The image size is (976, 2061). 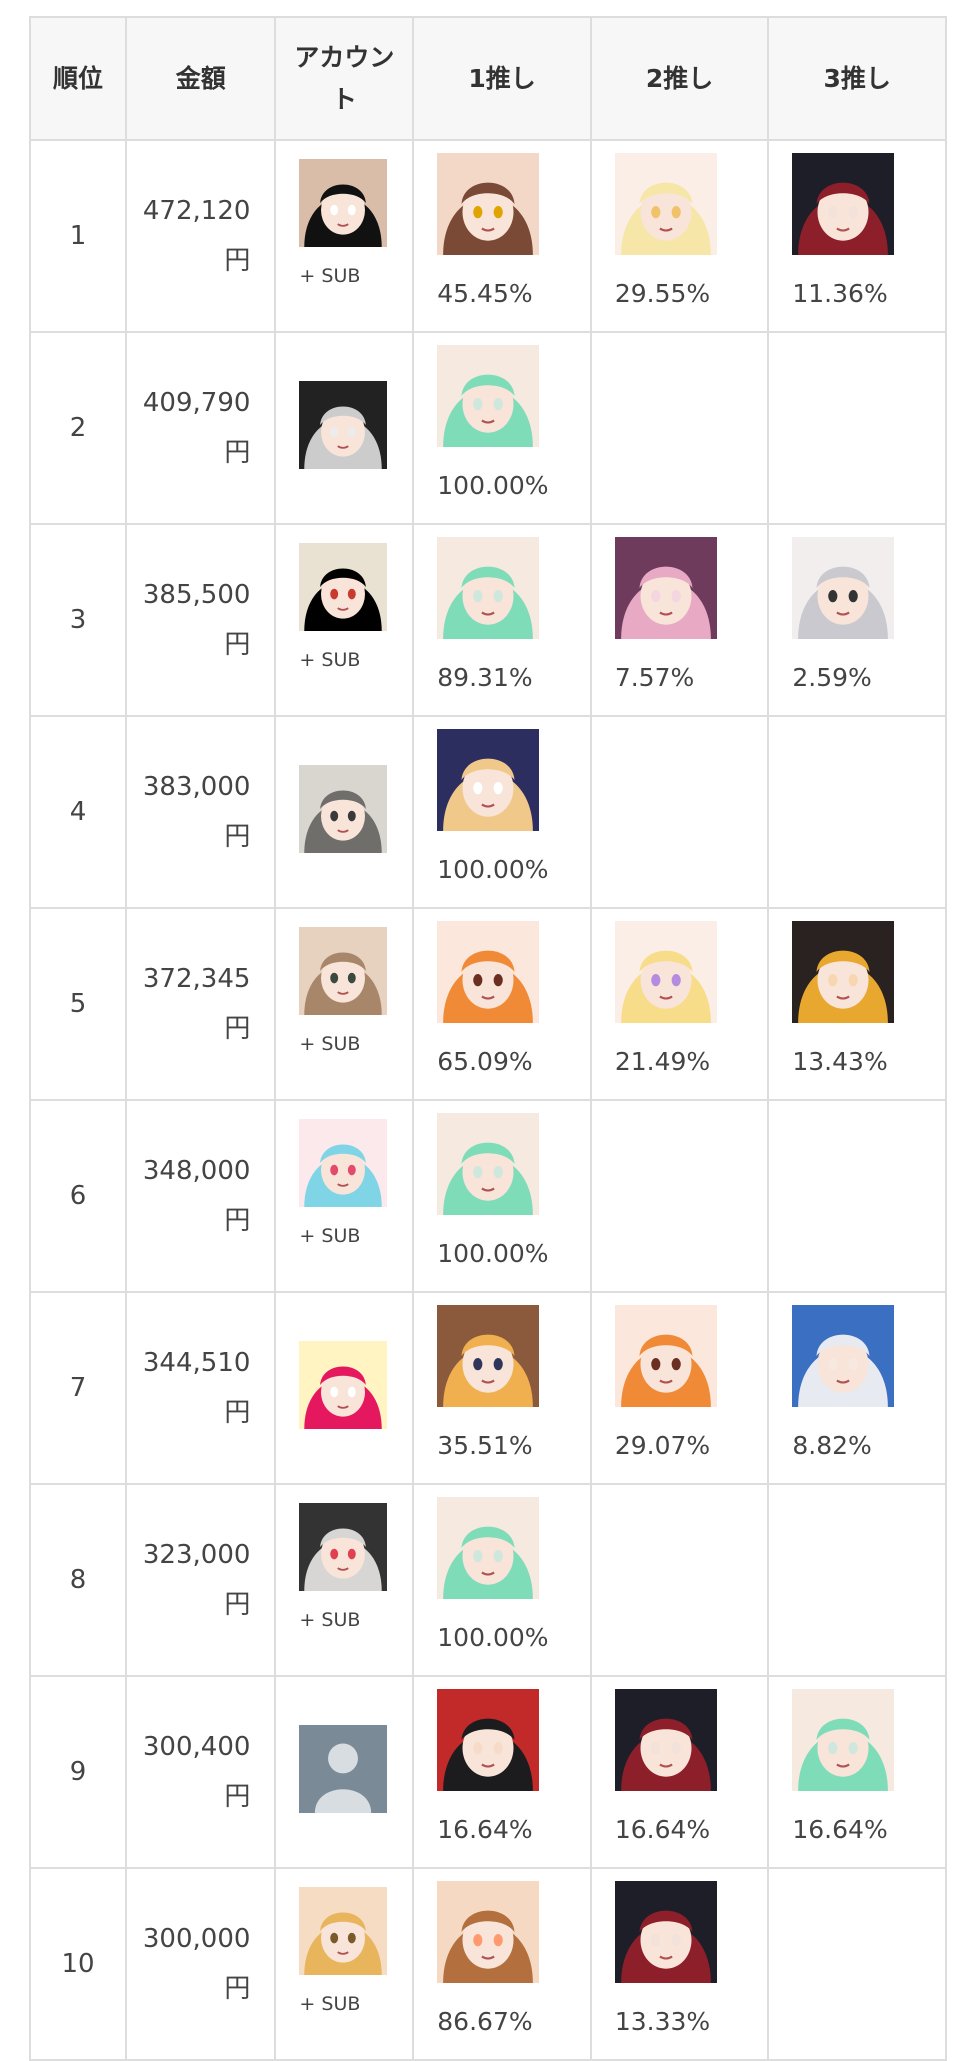 I want to click on oshi-wrap: 8.82%, so click(x=868, y=1387).